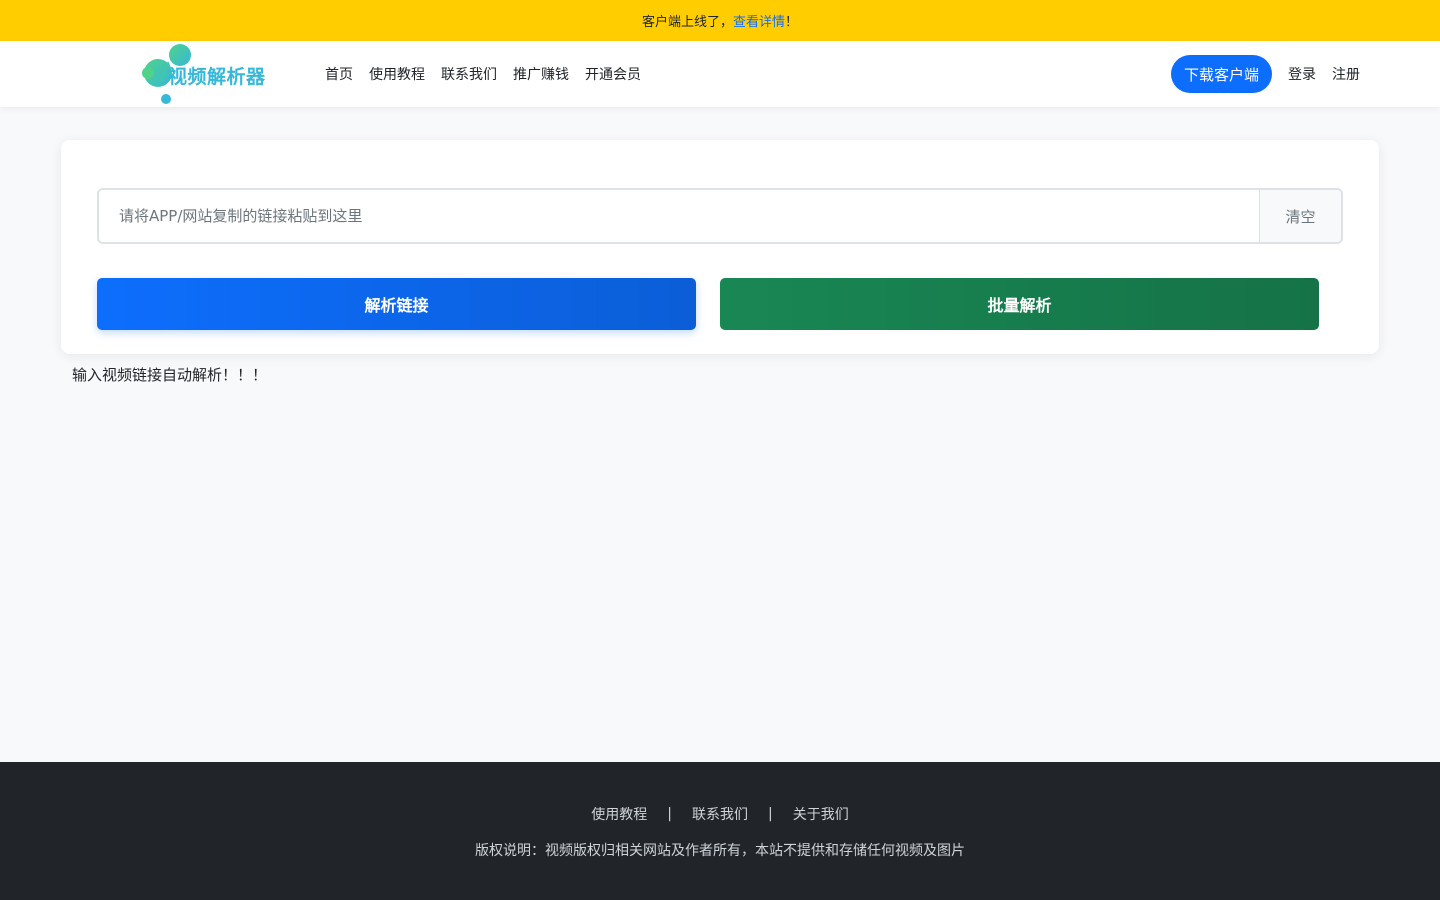  Describe the element at coordinates (1221, 74) in the screenshot. I see `download-client-button: 下载客户端` at that location.